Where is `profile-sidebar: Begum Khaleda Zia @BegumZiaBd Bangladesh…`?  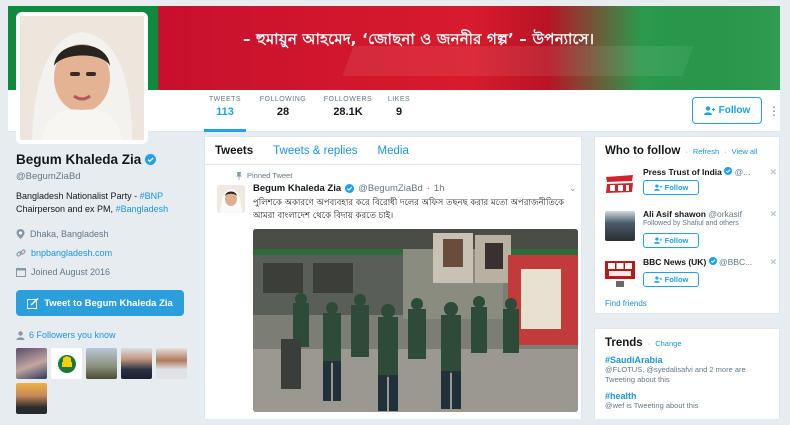
profile-sidebar: Begum Khaleda Zia @BegumZiaBd Bangladesh… is located at coordinates (103, 283).